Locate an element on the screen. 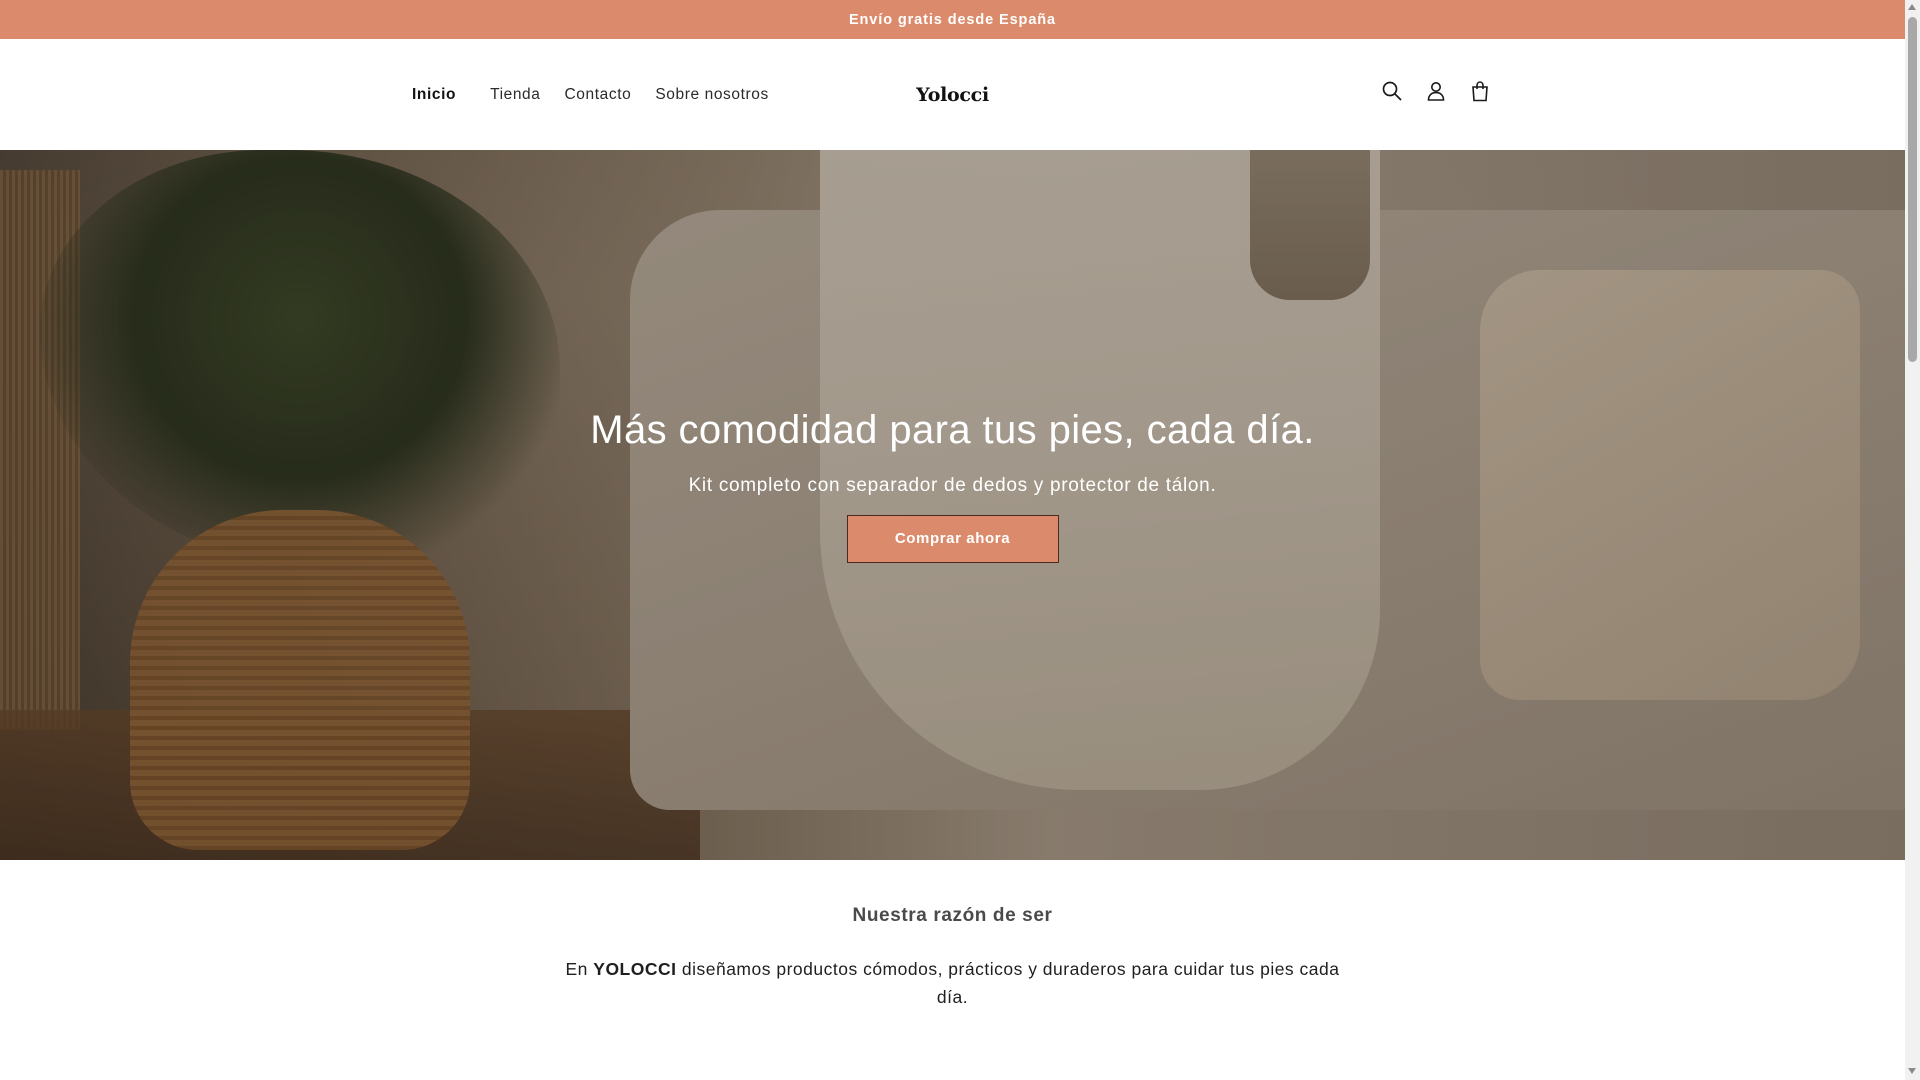 This screenshot has width=1920, height=1080. about-text-prefix: En is located at coordinates (579, 969).